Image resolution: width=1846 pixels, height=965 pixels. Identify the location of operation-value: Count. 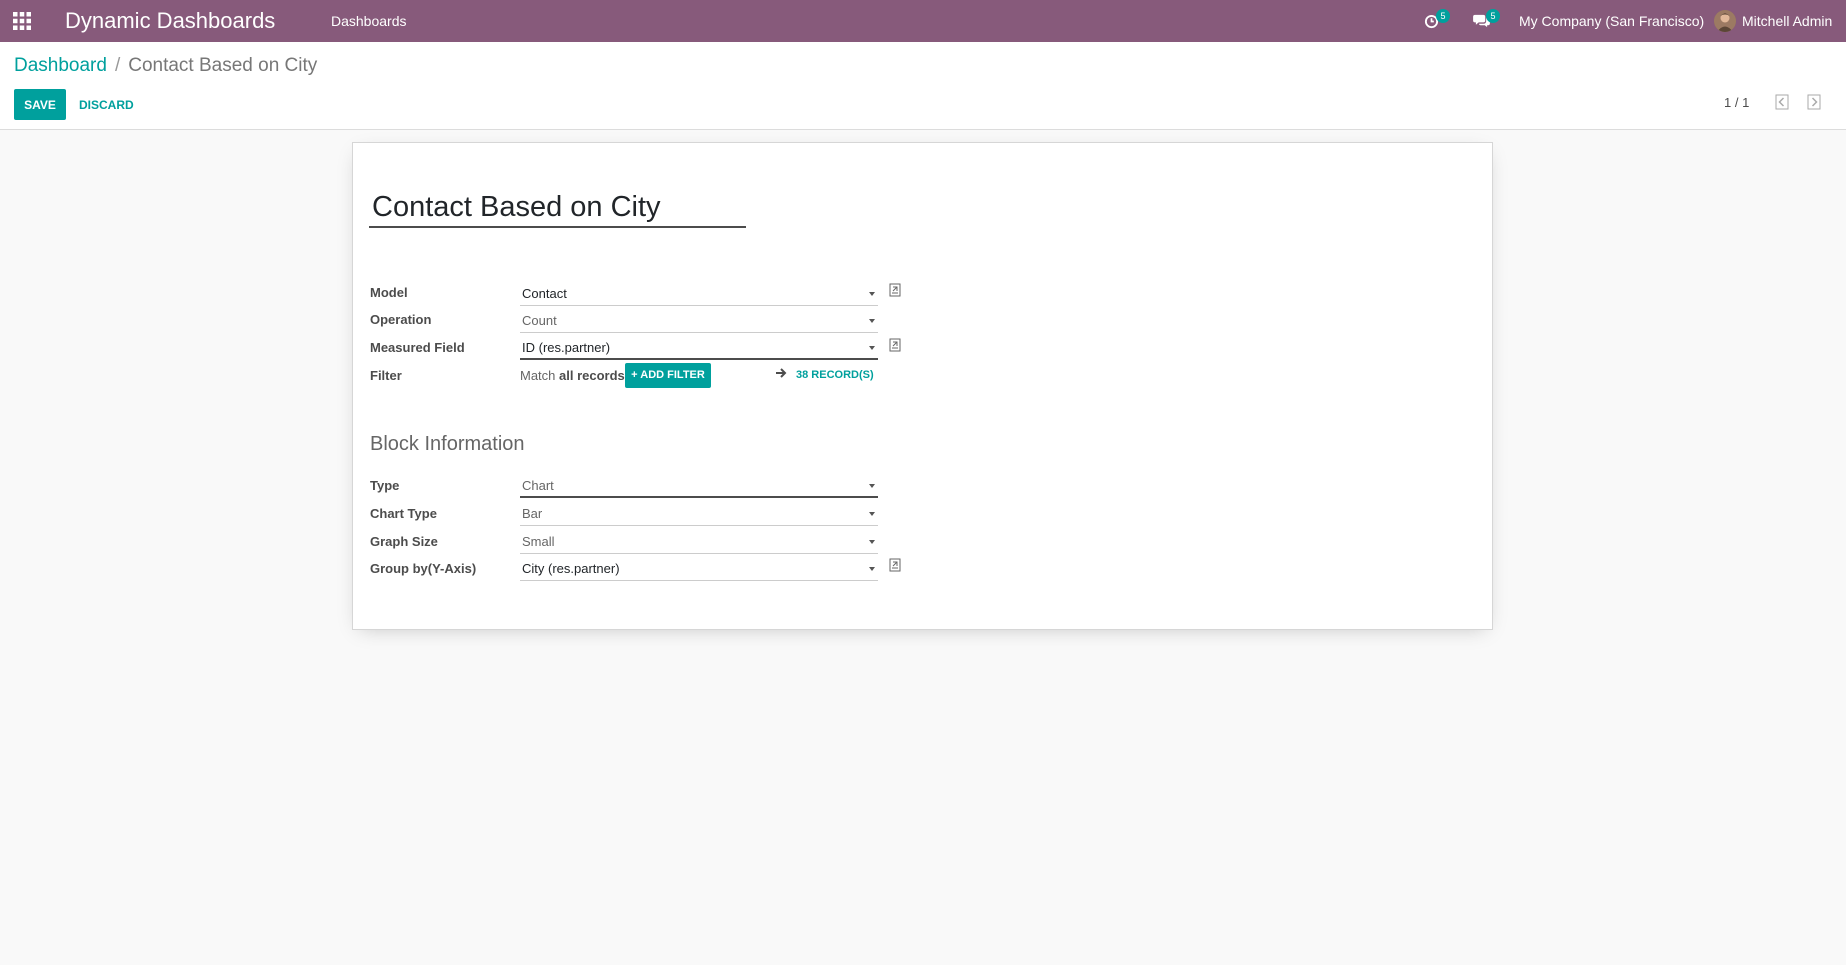
(539, 320).